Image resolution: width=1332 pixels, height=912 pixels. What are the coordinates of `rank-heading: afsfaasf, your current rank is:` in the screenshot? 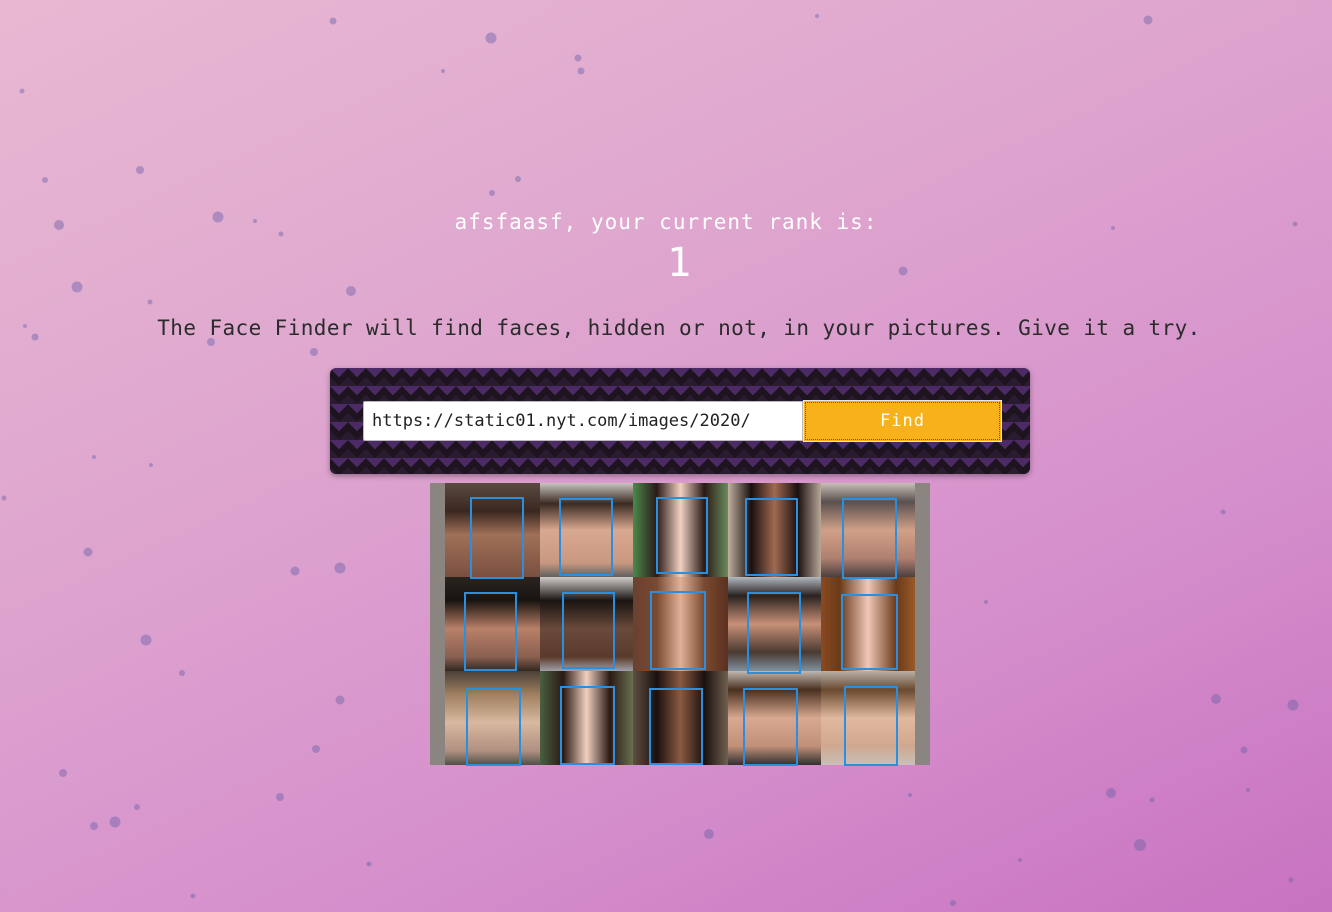 It's located at (666, 222).